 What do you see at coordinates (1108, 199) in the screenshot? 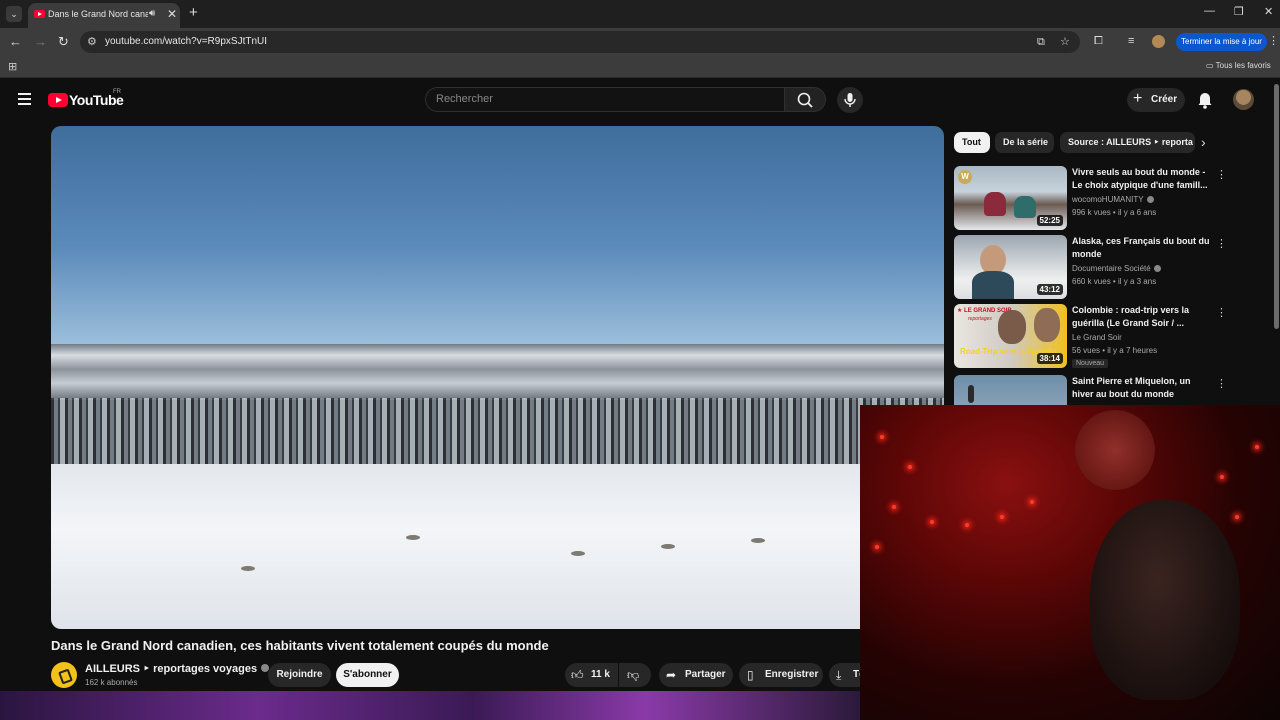
I see `recommendation-channel: wocomoHUMANITY` at bounding box center [1108, 199].